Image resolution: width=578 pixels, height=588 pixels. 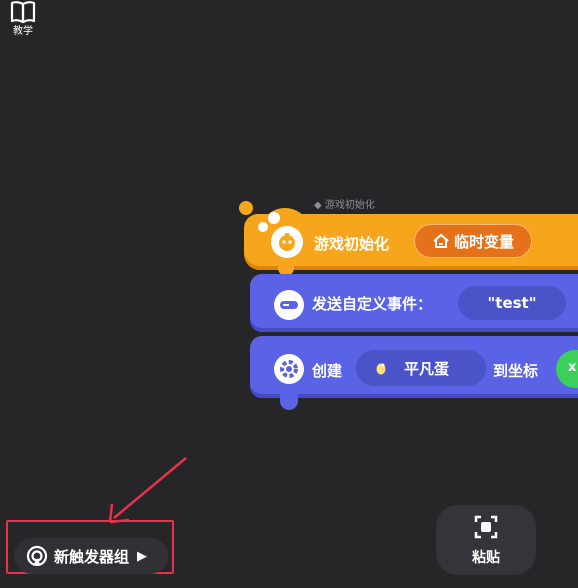 I want to click on temp-var-icon, so click(x=441, y=240).